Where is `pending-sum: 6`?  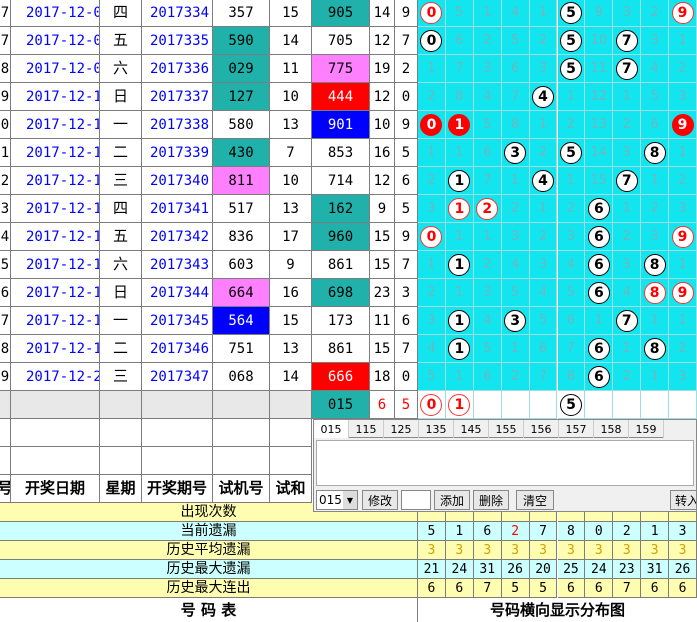 pending-sum: 6 is located at coordinates (382, 405).